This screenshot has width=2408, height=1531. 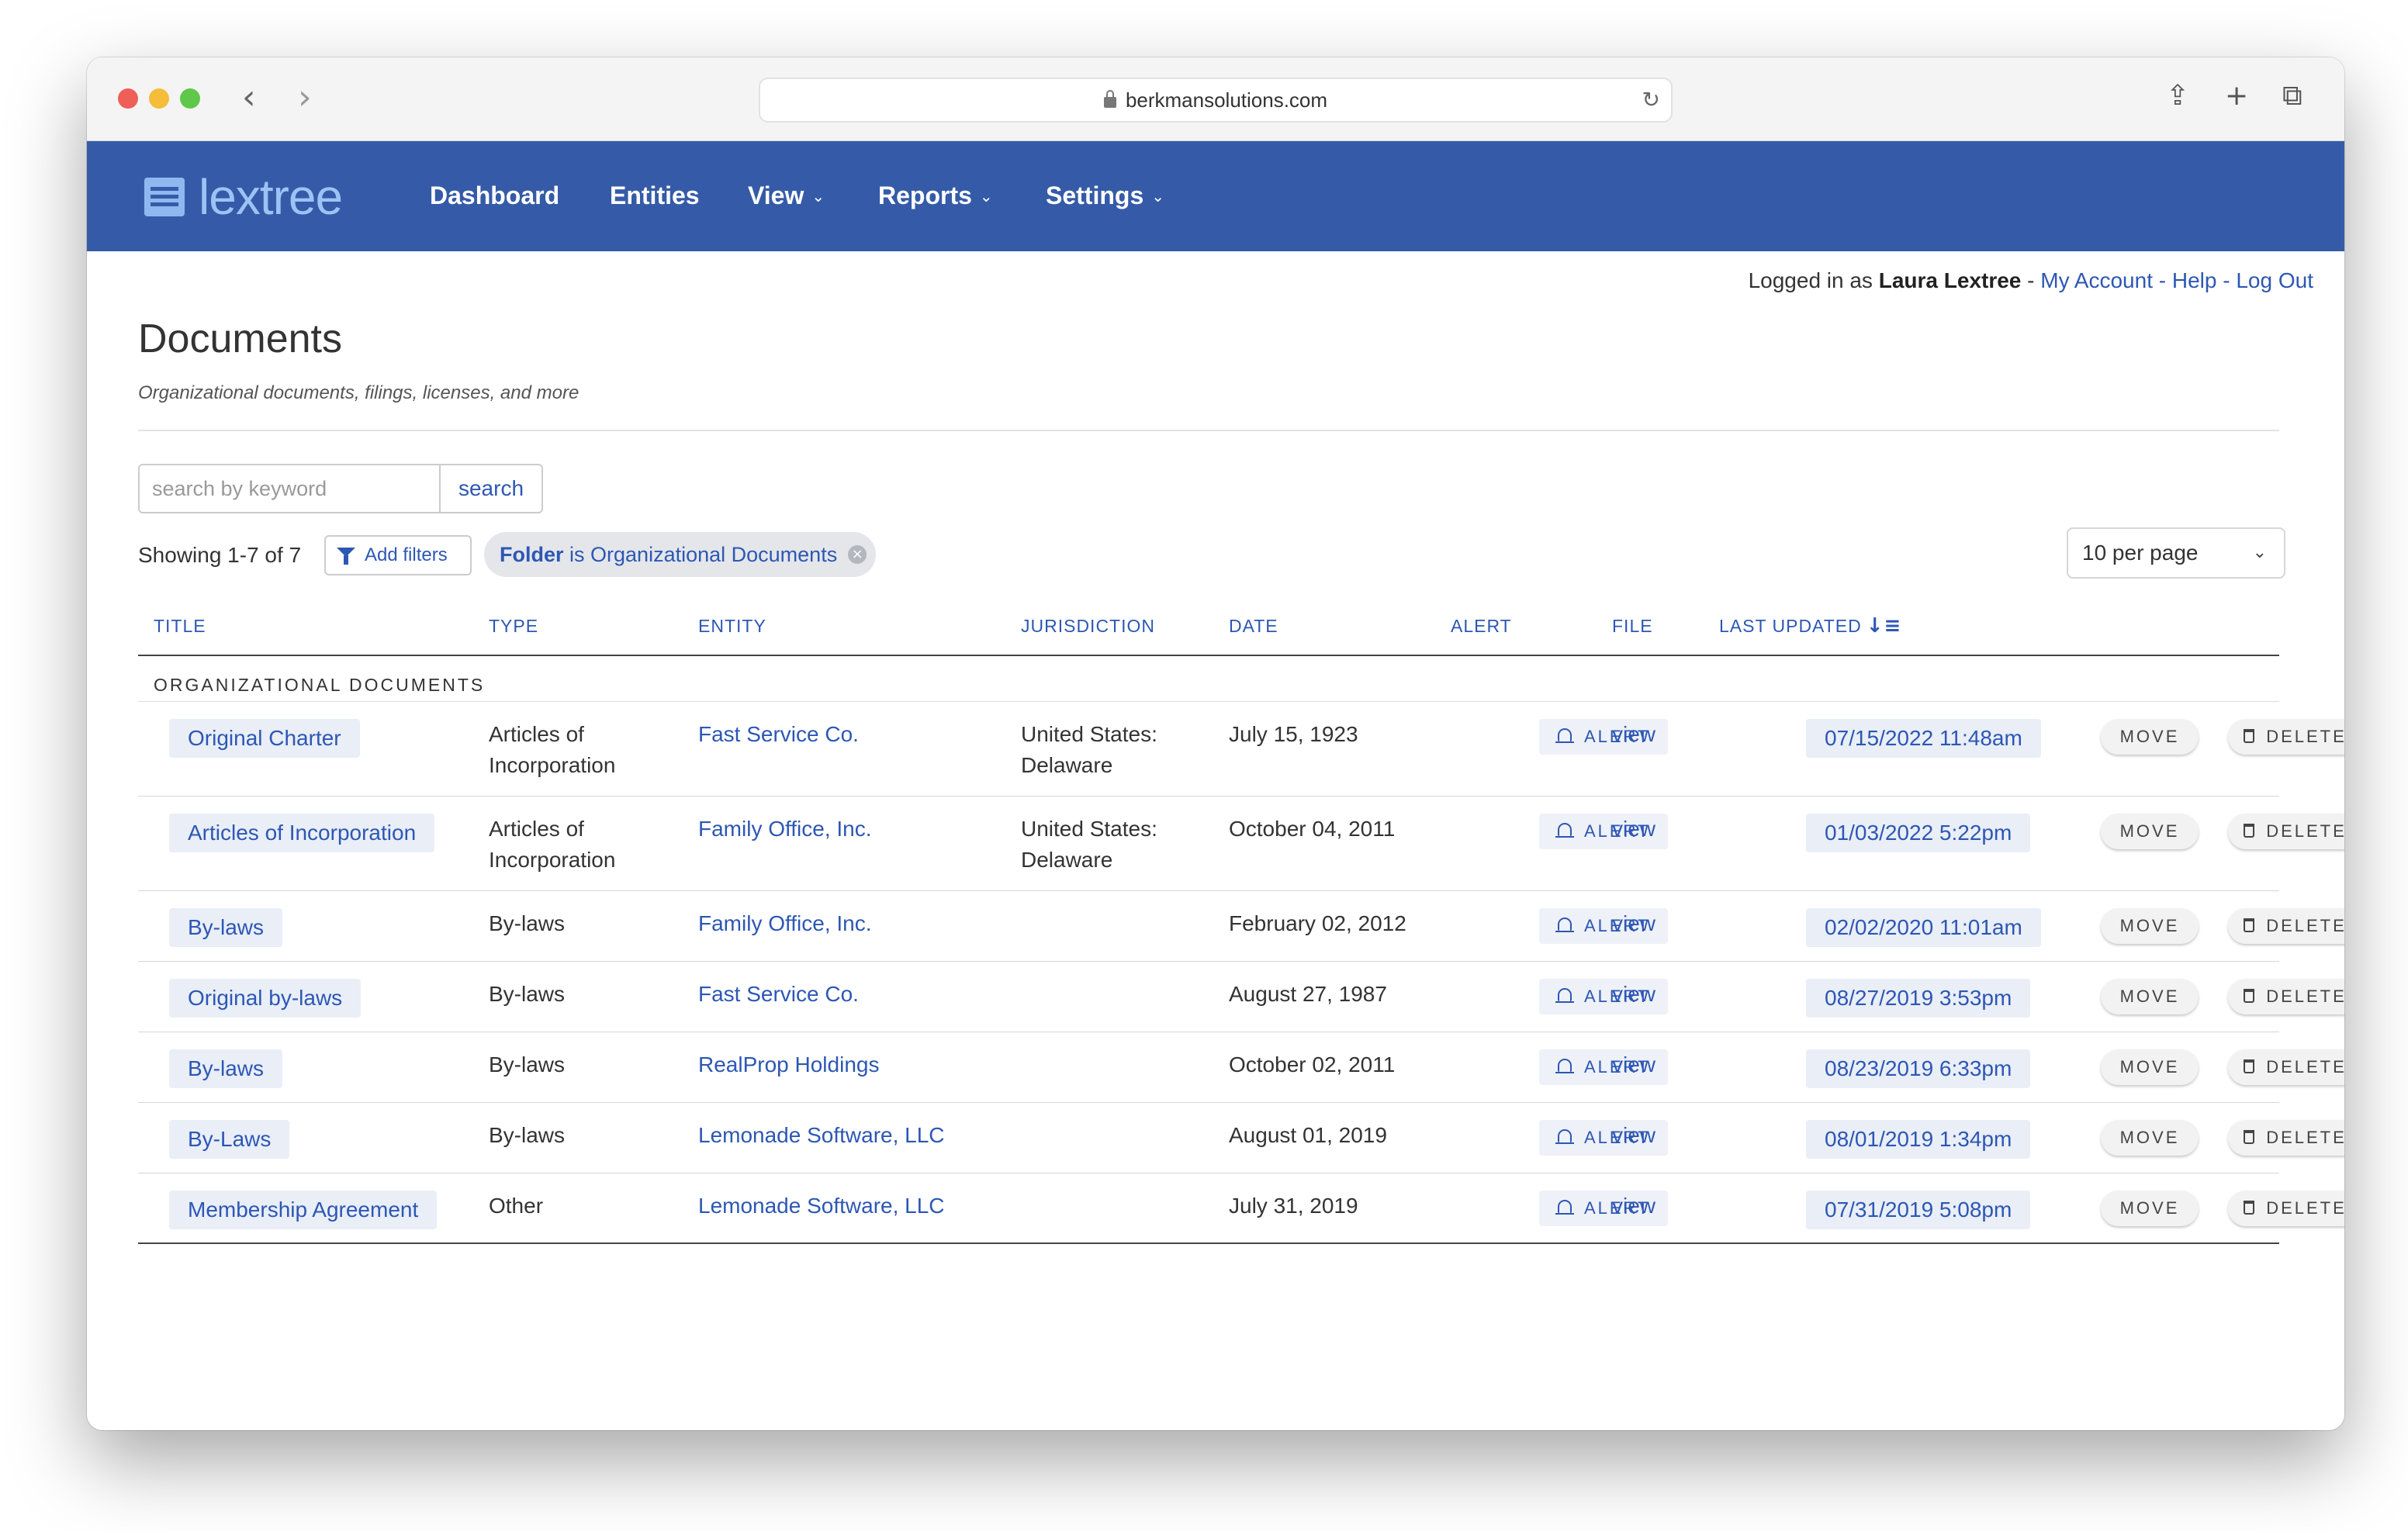 What do you see at coordinates (2274, 280) in the screenshot?
I see `logout-link: Log Out` at bounding box center [2274, 280].